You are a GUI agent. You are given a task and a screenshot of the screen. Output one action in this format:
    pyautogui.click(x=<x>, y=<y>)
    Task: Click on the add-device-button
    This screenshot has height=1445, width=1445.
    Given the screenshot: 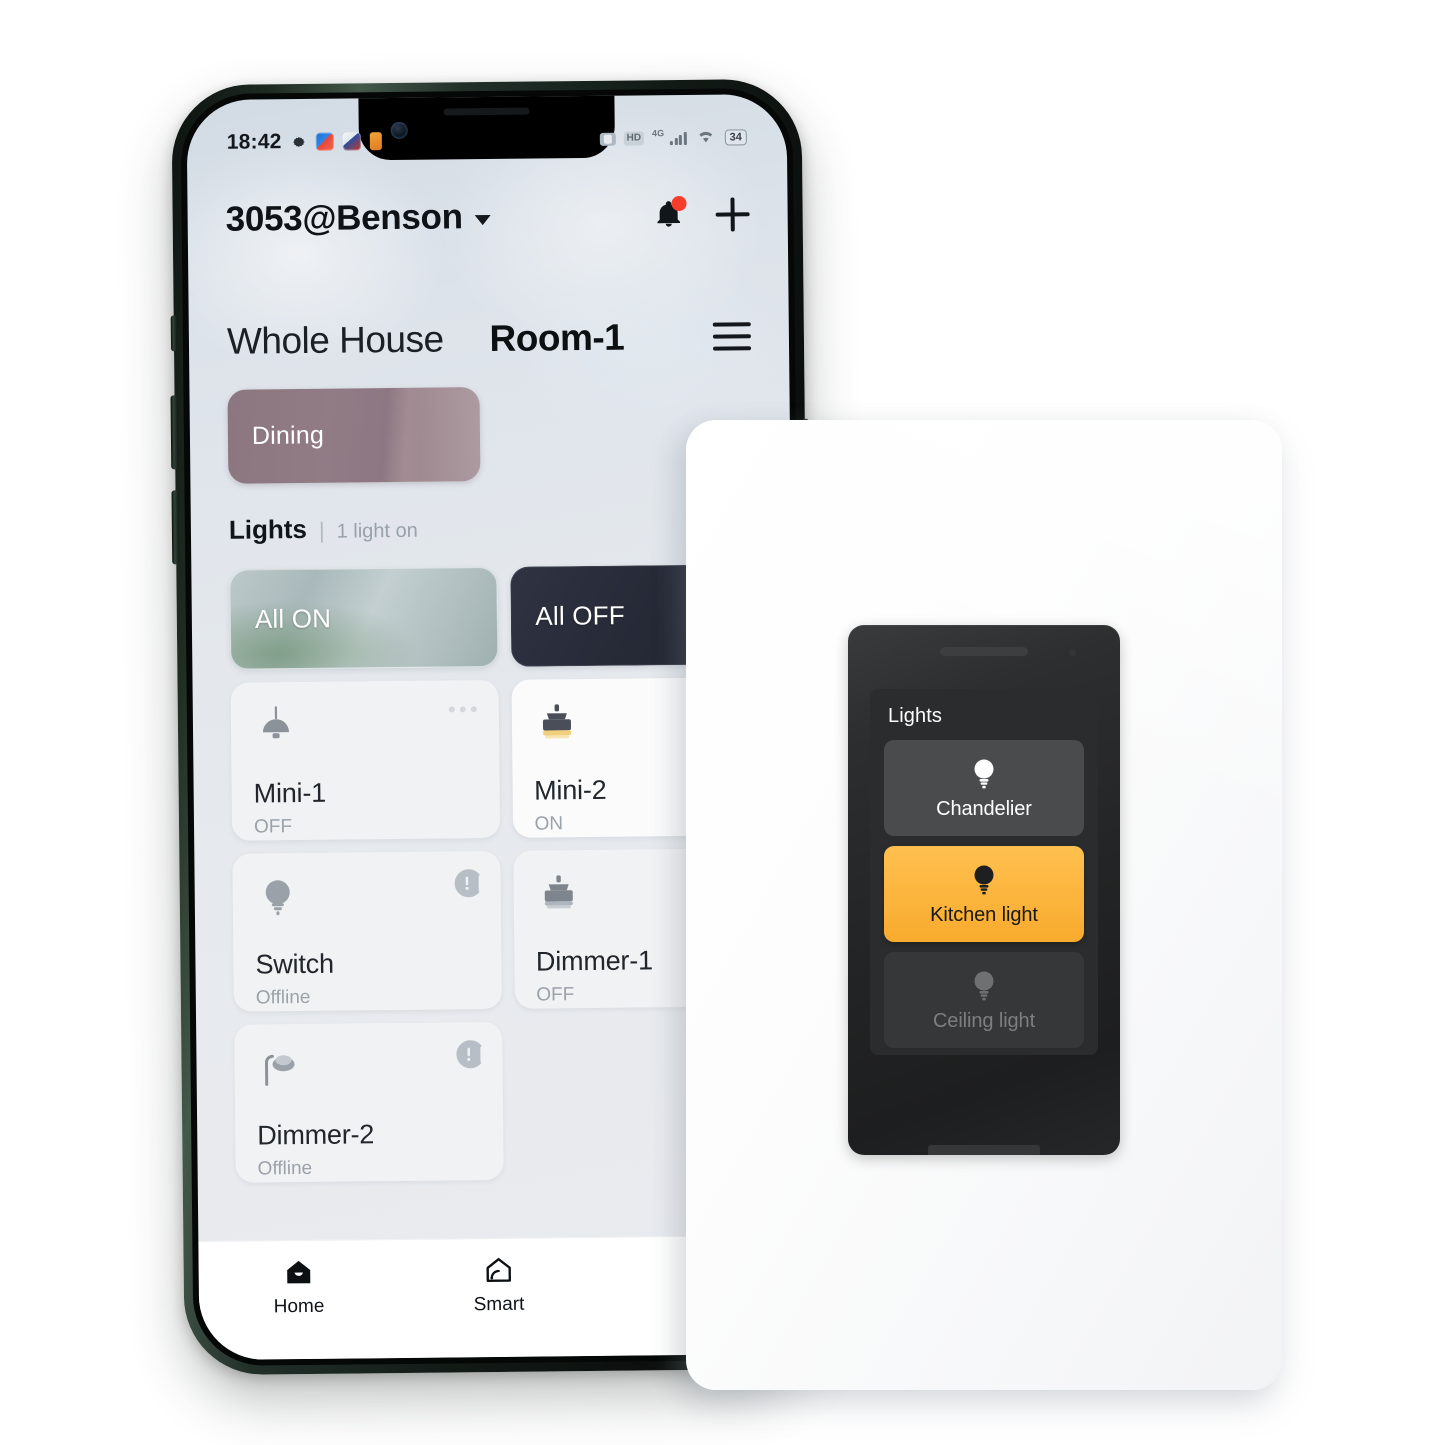 What is the action you would take?
    pyautogui.click(x=732, y=214)
    